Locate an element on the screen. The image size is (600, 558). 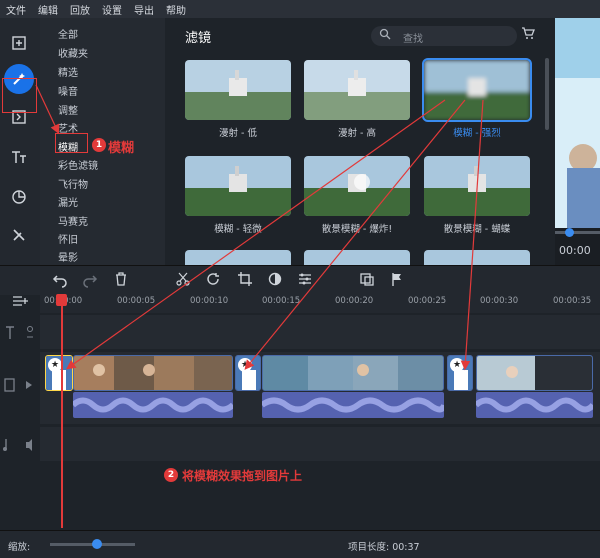
titles-icon is located at coordinates (19, 157).